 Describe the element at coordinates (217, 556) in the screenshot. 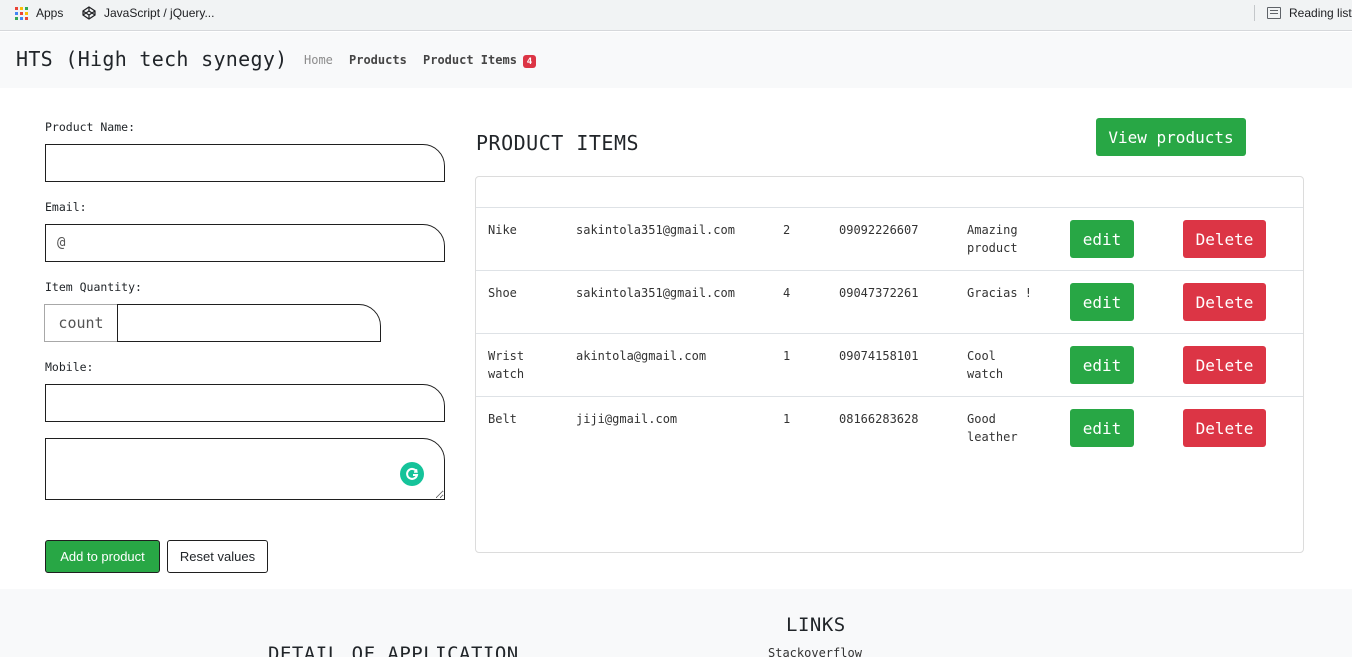

I see `reset-values-button: Reset values` at that location.